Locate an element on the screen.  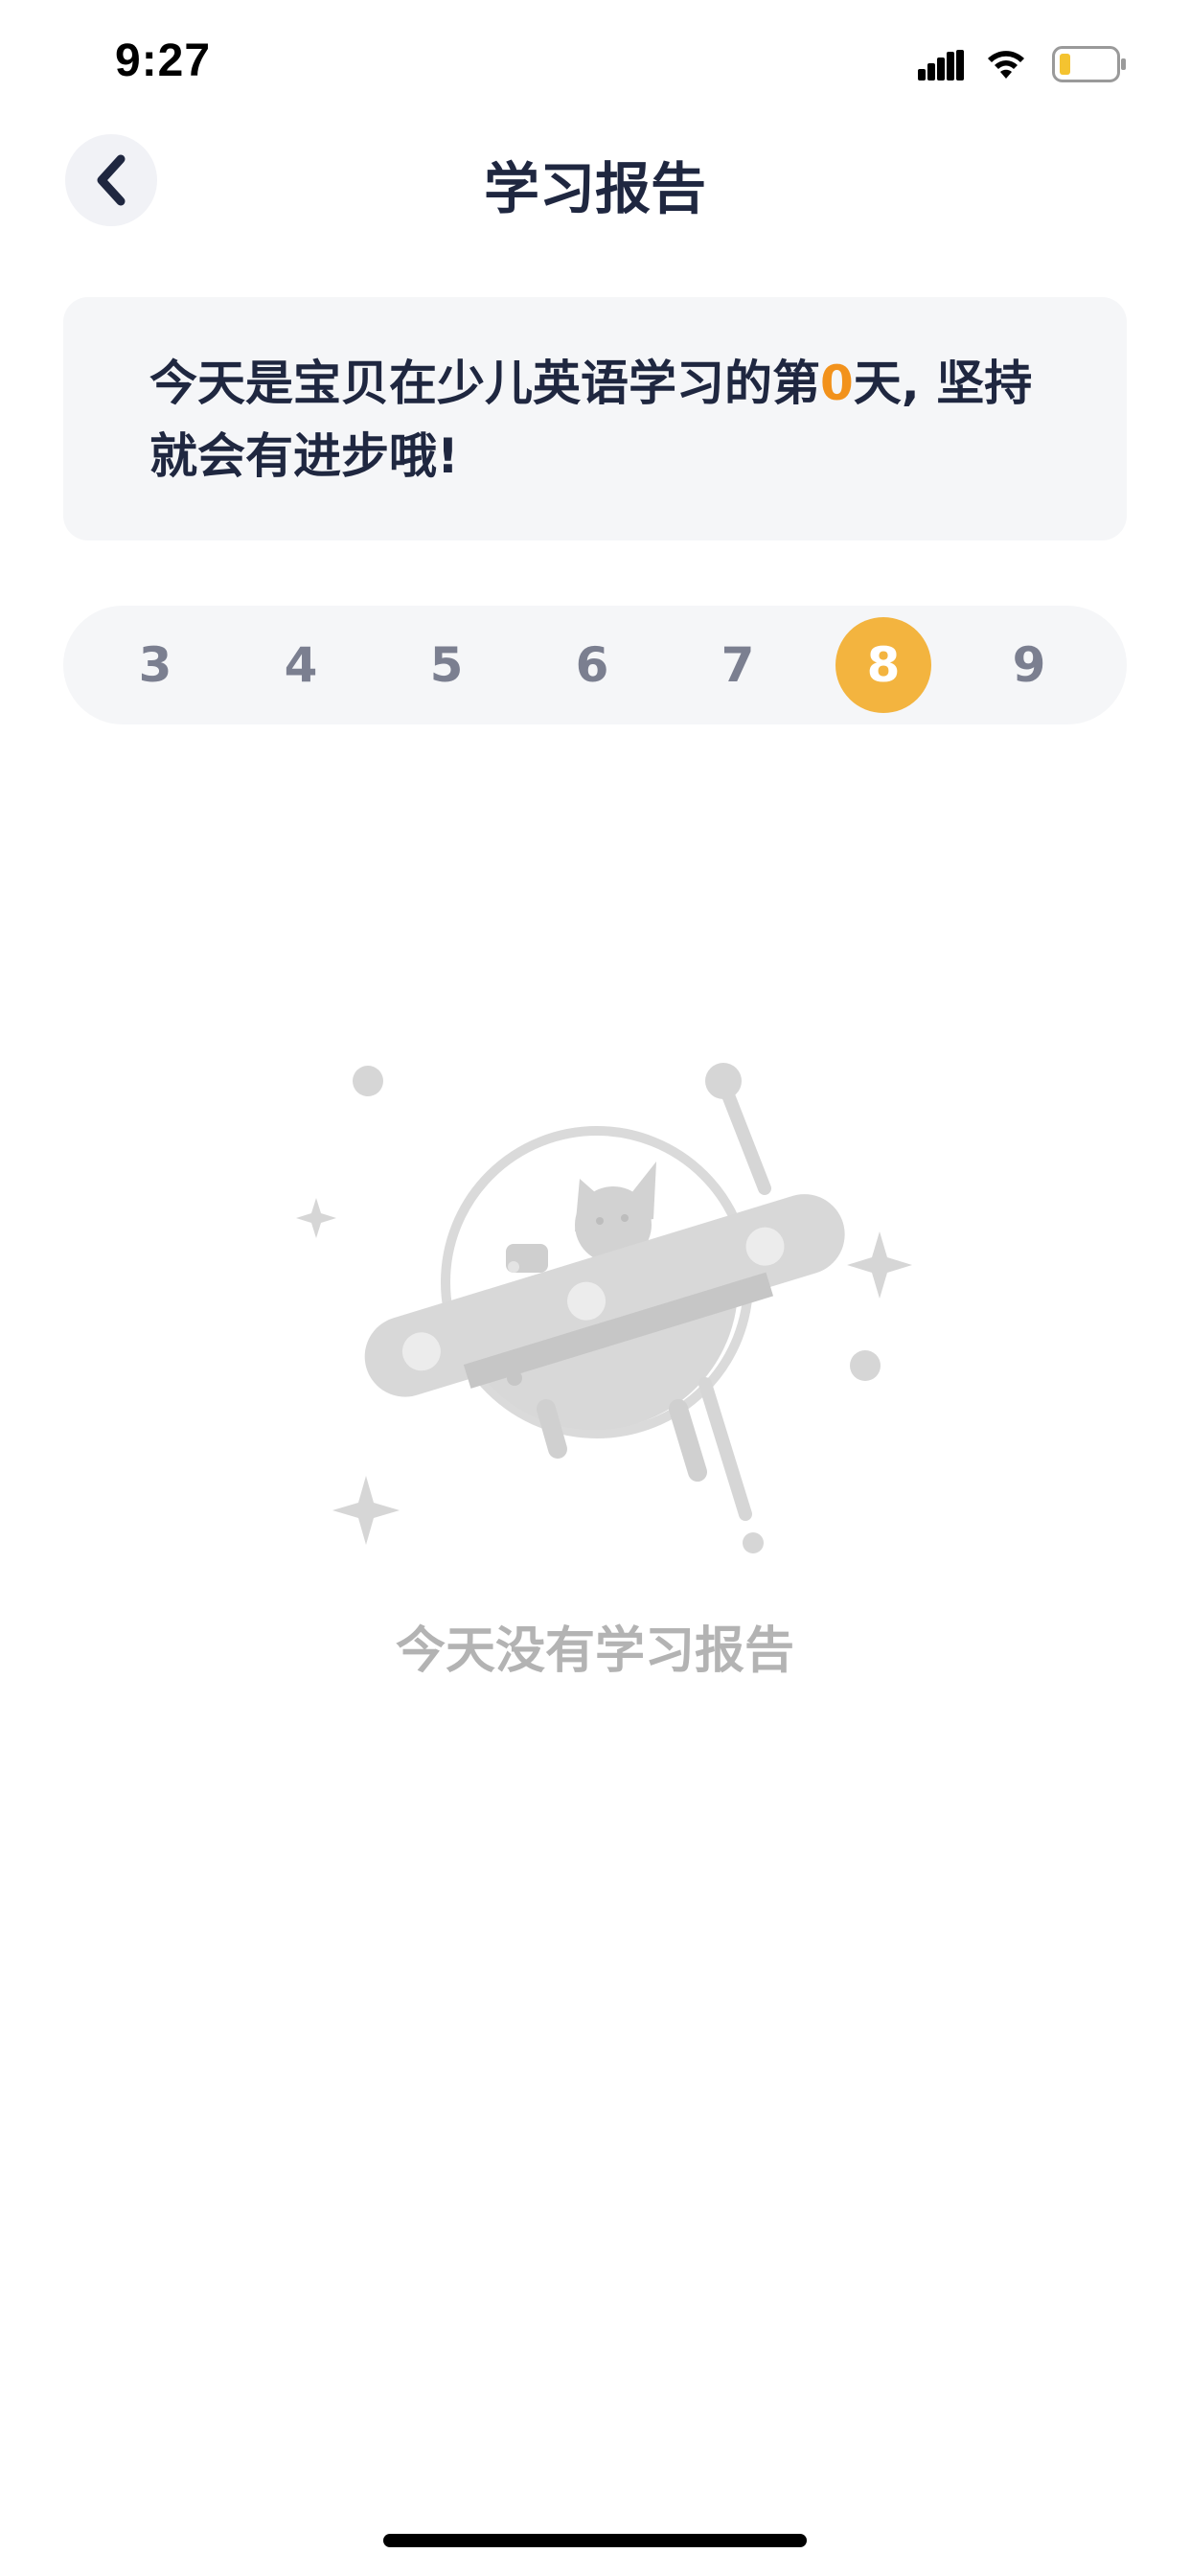
message-prefix: 今天是宝贝在少儿英语学习的第 is located at coordinates (484, 383).